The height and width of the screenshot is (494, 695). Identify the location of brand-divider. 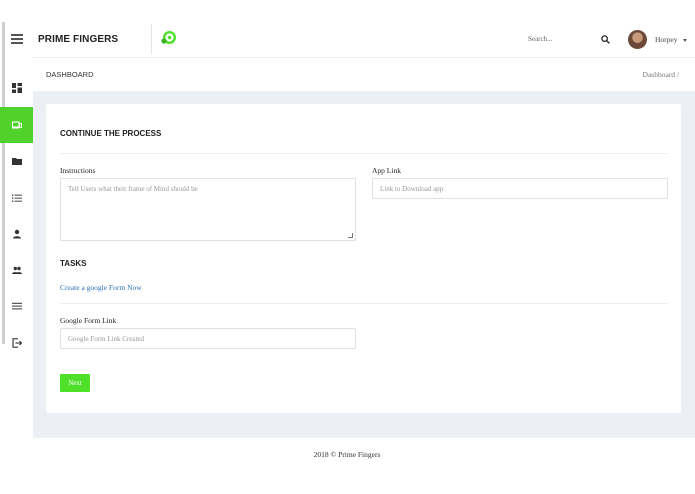
(151, 39).